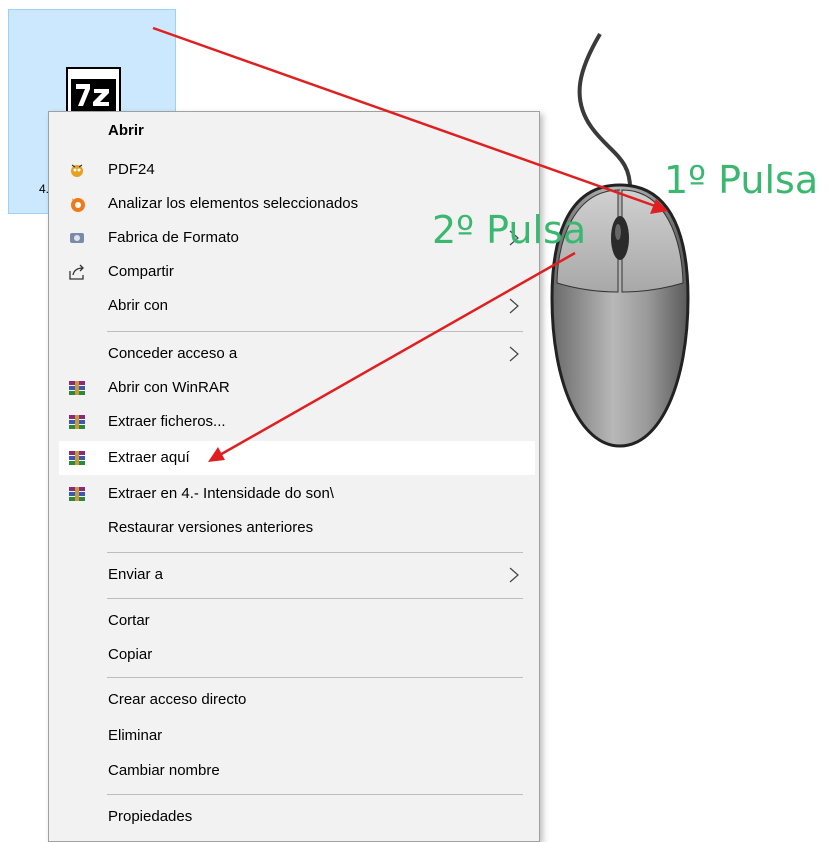 The image size is (831, 842). Describe the element at coordinates (294, 388) in the screenshot. I see `menu-item-abrir-winrar: Abrir con WinRAR` at that location.